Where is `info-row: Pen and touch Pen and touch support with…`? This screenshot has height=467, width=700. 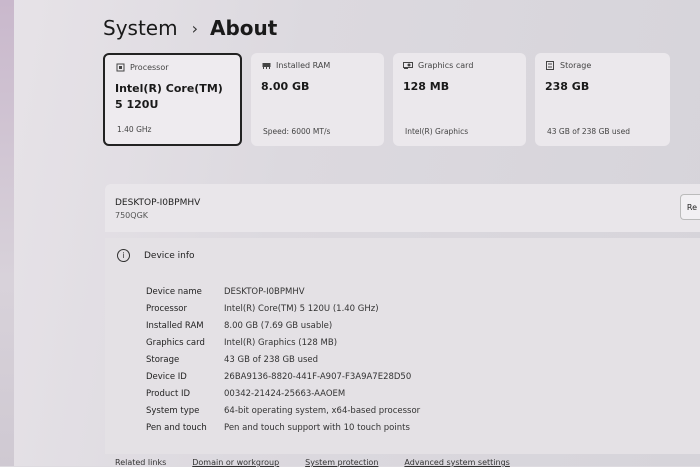
info-row: Pen and touch Pen and touch support with… is located at coordinates (278, 431).